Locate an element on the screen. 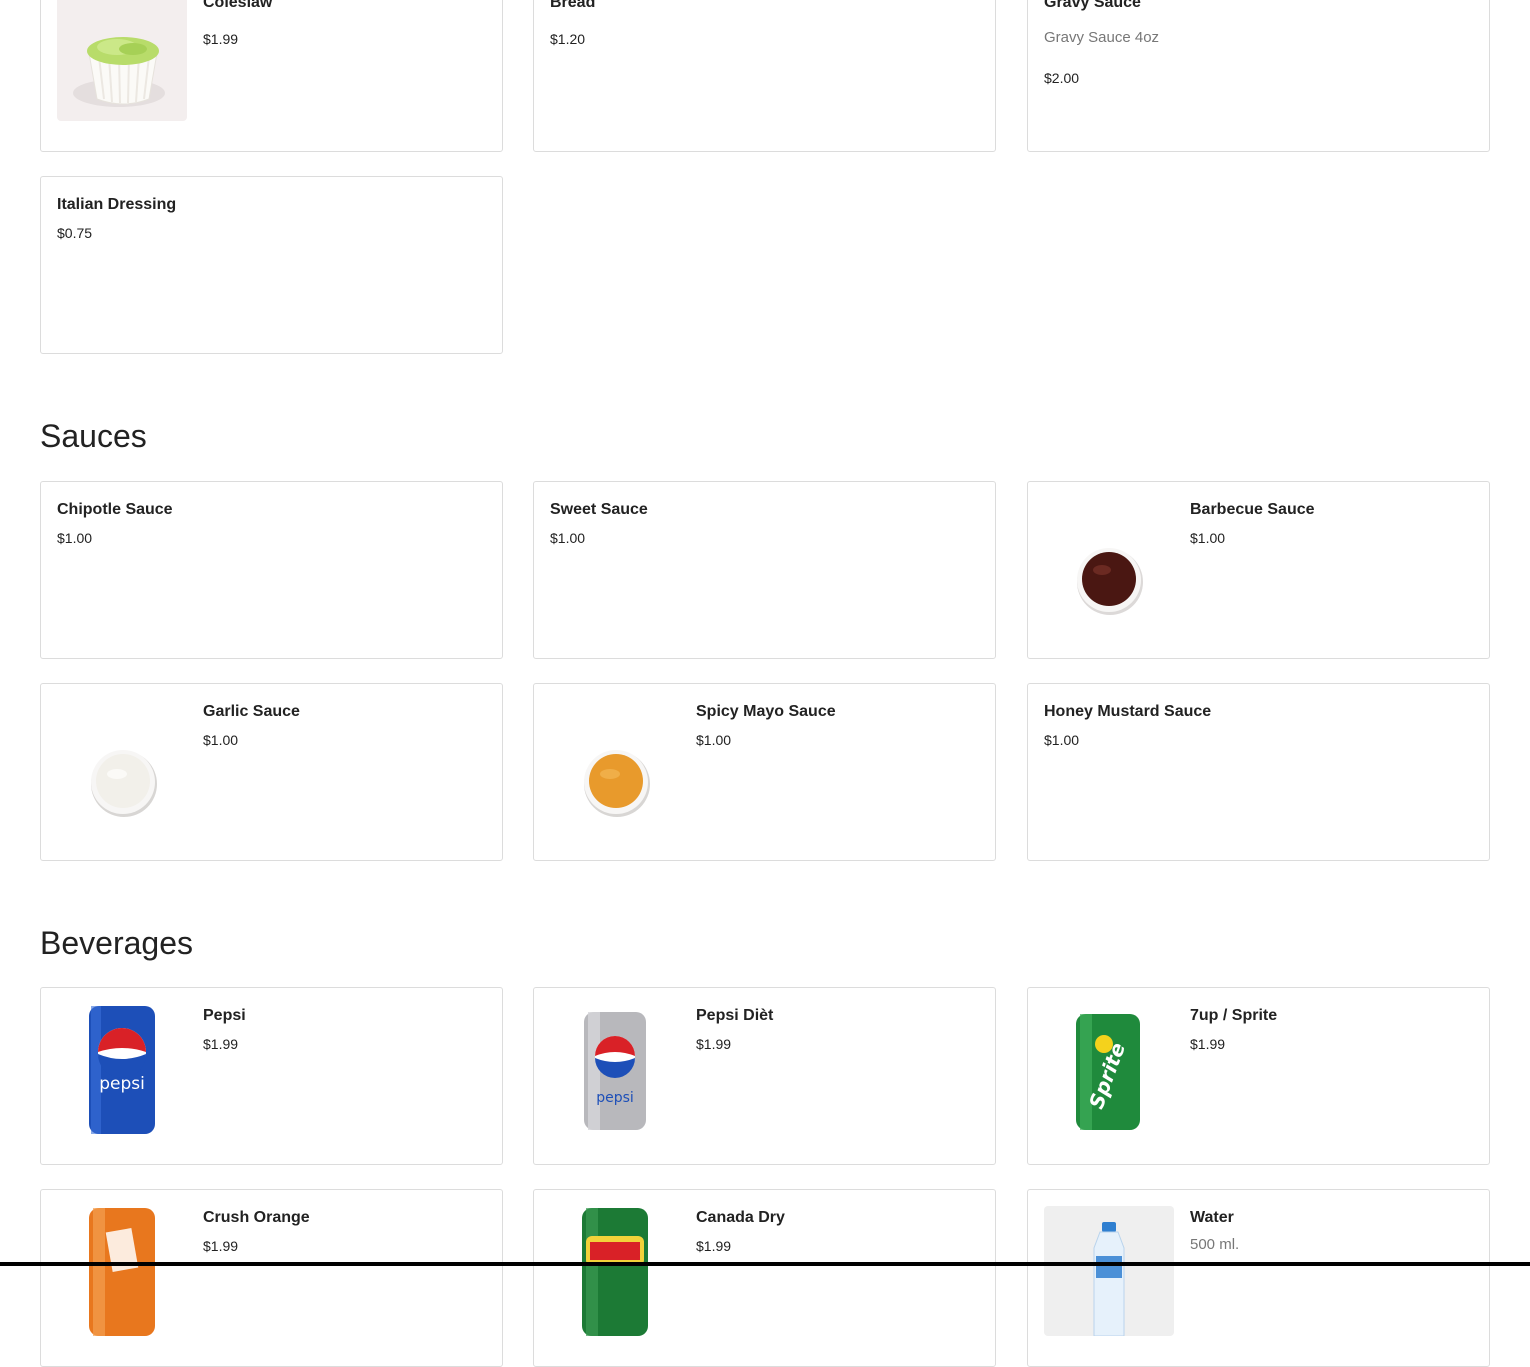  item-name: 7up / Sprite is located at coordinates (1234, 1015).